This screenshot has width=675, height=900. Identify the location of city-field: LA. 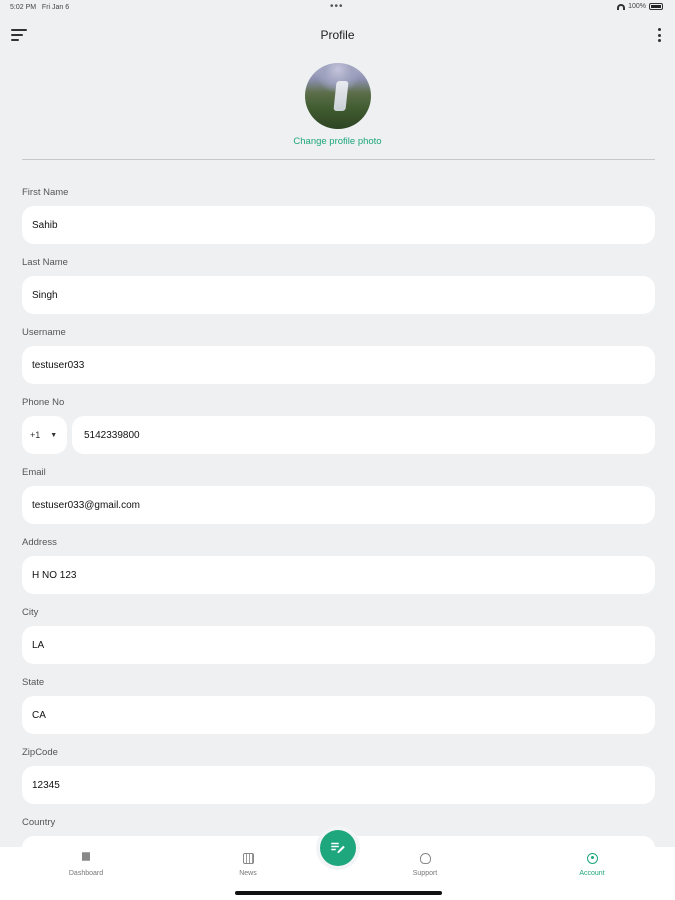
(338, 645).